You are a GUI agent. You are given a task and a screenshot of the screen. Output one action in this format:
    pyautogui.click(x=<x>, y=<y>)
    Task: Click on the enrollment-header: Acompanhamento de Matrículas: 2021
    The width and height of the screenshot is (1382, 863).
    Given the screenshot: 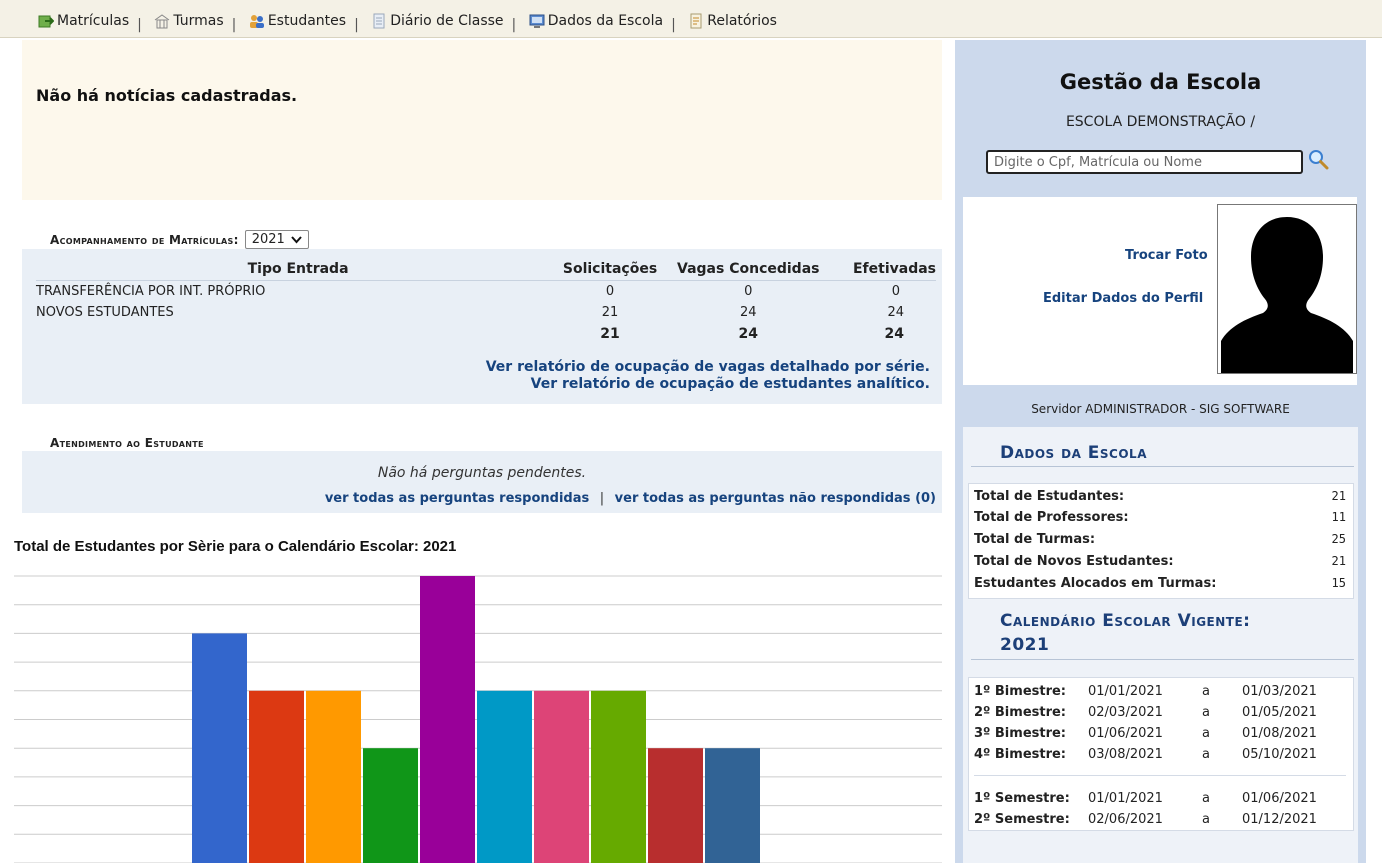 What is the action you would take?
    pyautogui.click(x=179, y=239)
    